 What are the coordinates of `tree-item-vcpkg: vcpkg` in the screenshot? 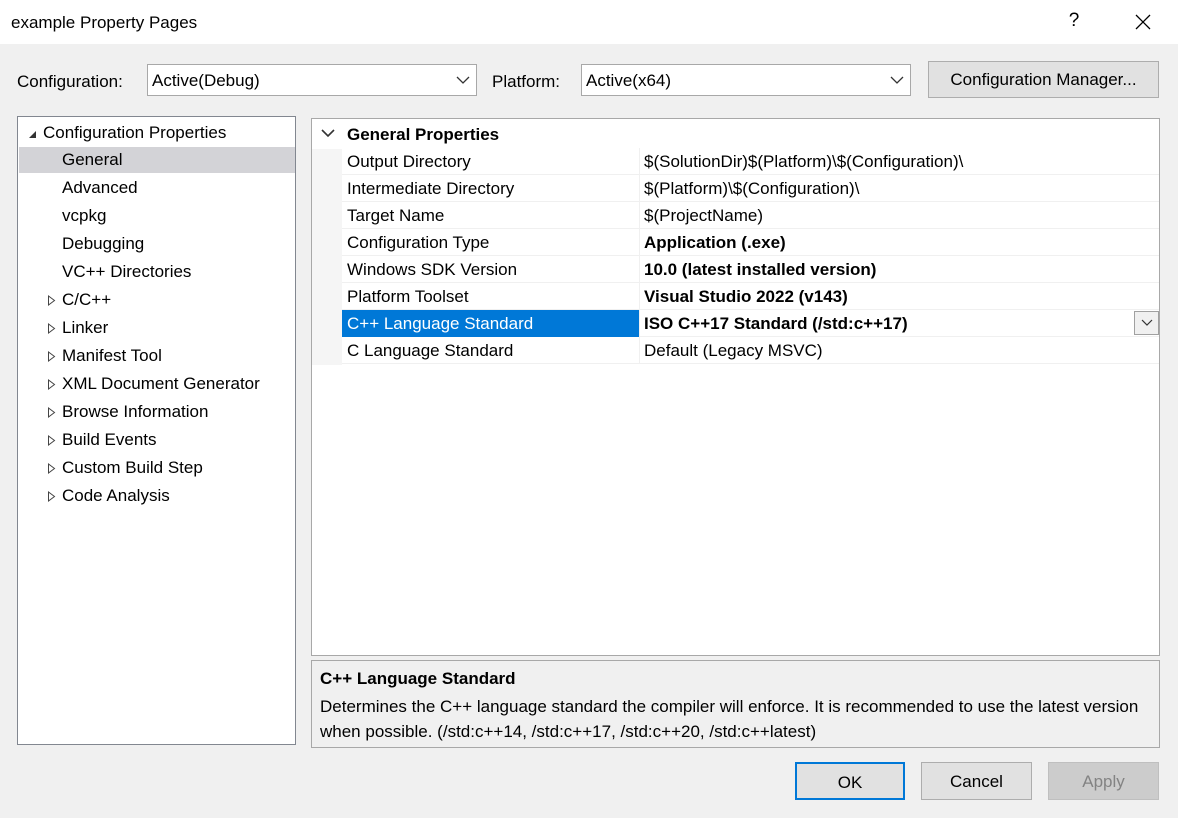 It's located at (157, 216).